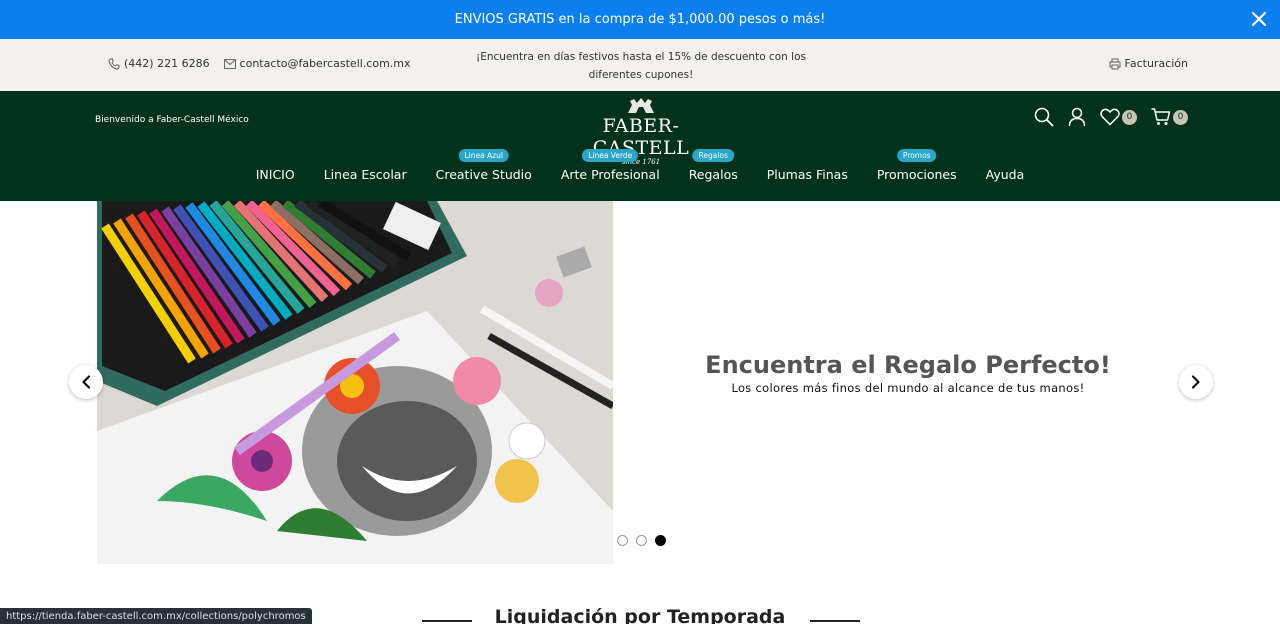 This screenshot has height=624, width=1280. What do you see at coordinates (1156, 63) in the screenshot?
I see `billing-label: Facturación` at bounding box center [1156, 63].